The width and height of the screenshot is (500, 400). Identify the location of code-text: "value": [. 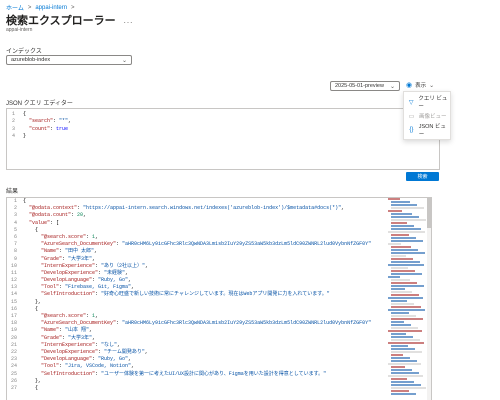
(44, 222).